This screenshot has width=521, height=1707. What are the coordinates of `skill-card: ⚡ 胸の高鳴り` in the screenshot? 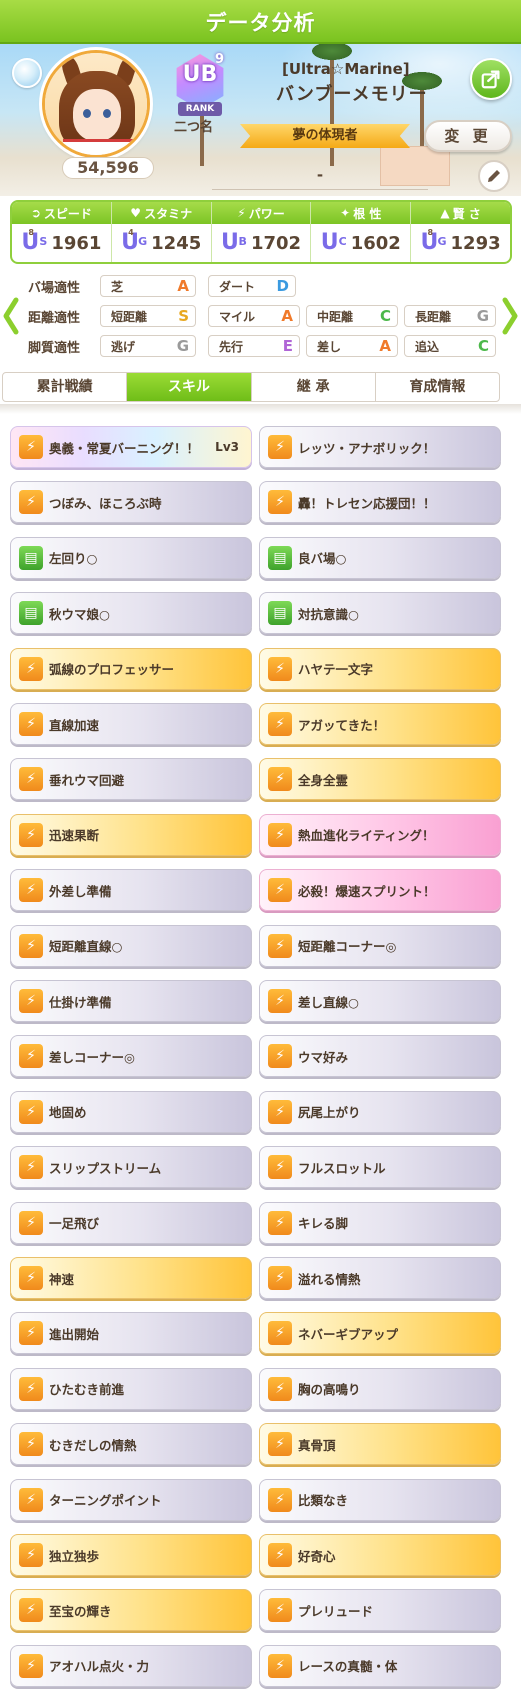 It's located at (380, 1388).